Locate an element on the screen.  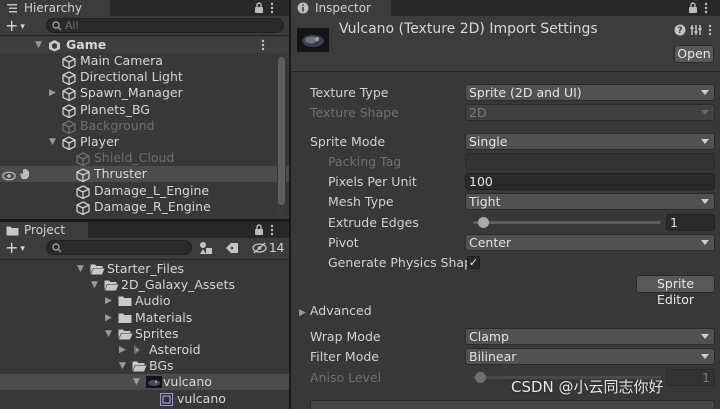
kebab-menu-icon is located at coordinates (710, 31).